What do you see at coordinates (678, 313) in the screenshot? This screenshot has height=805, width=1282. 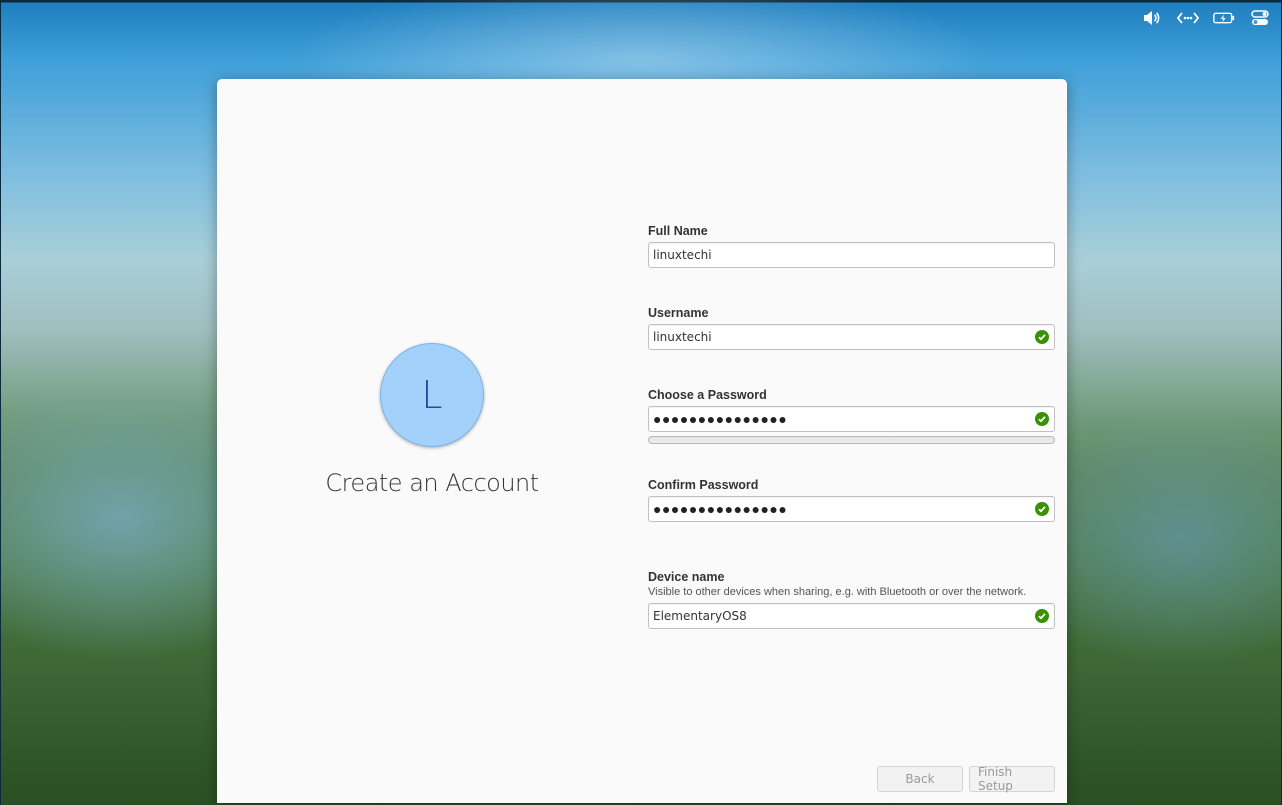 I see `username-label: Username` at bounding box center [678, 313].